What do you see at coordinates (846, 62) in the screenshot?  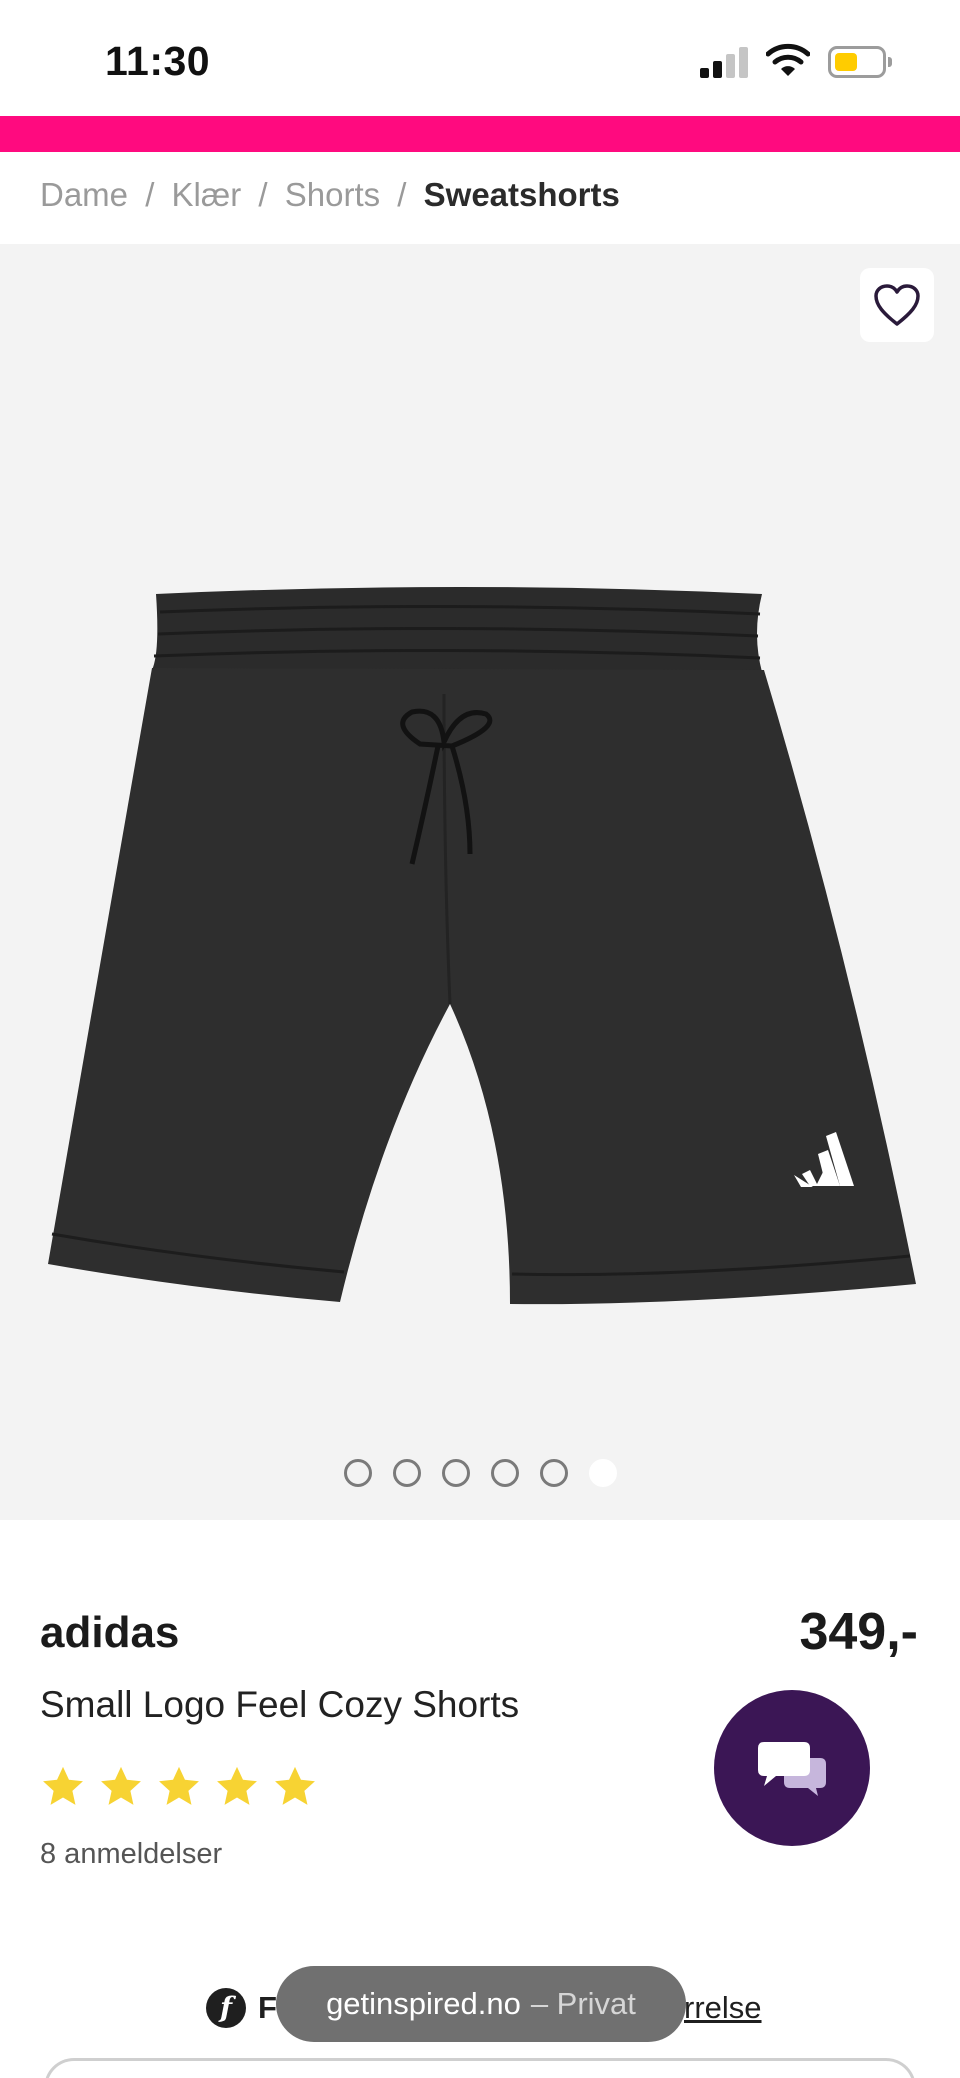 I see `battery-fill` at bounding box center [846, 62].